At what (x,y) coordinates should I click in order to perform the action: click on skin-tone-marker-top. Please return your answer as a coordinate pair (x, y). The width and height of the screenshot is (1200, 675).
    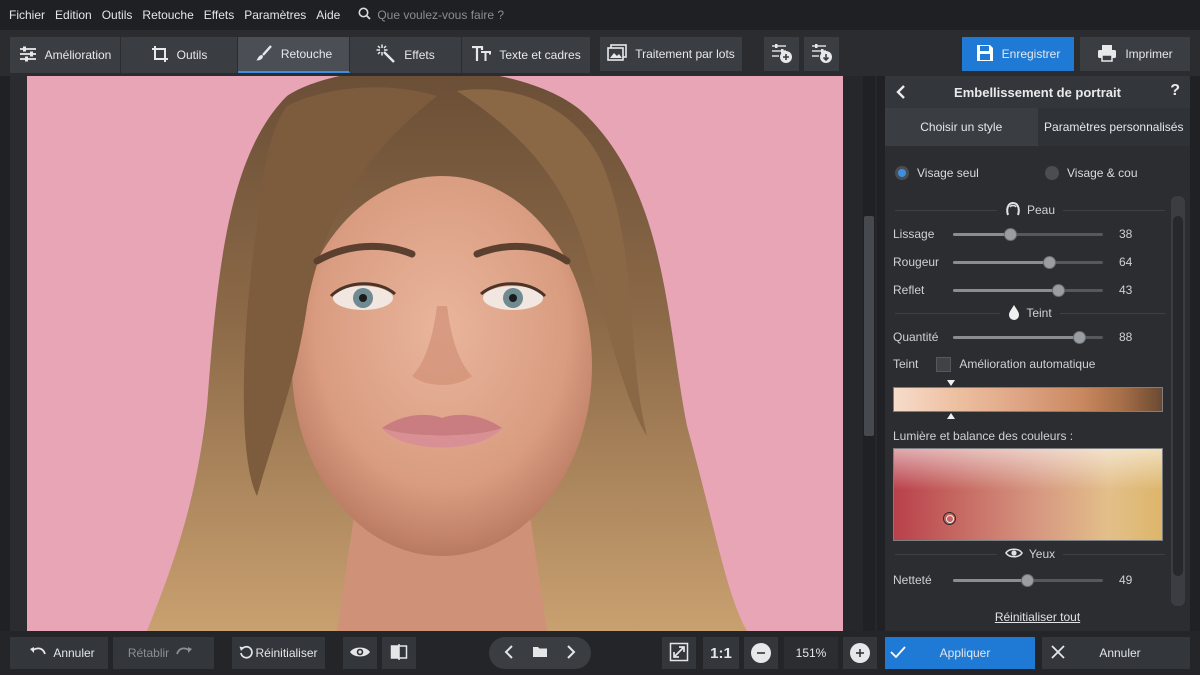
    Looking at the image, I should click on (951, 383).